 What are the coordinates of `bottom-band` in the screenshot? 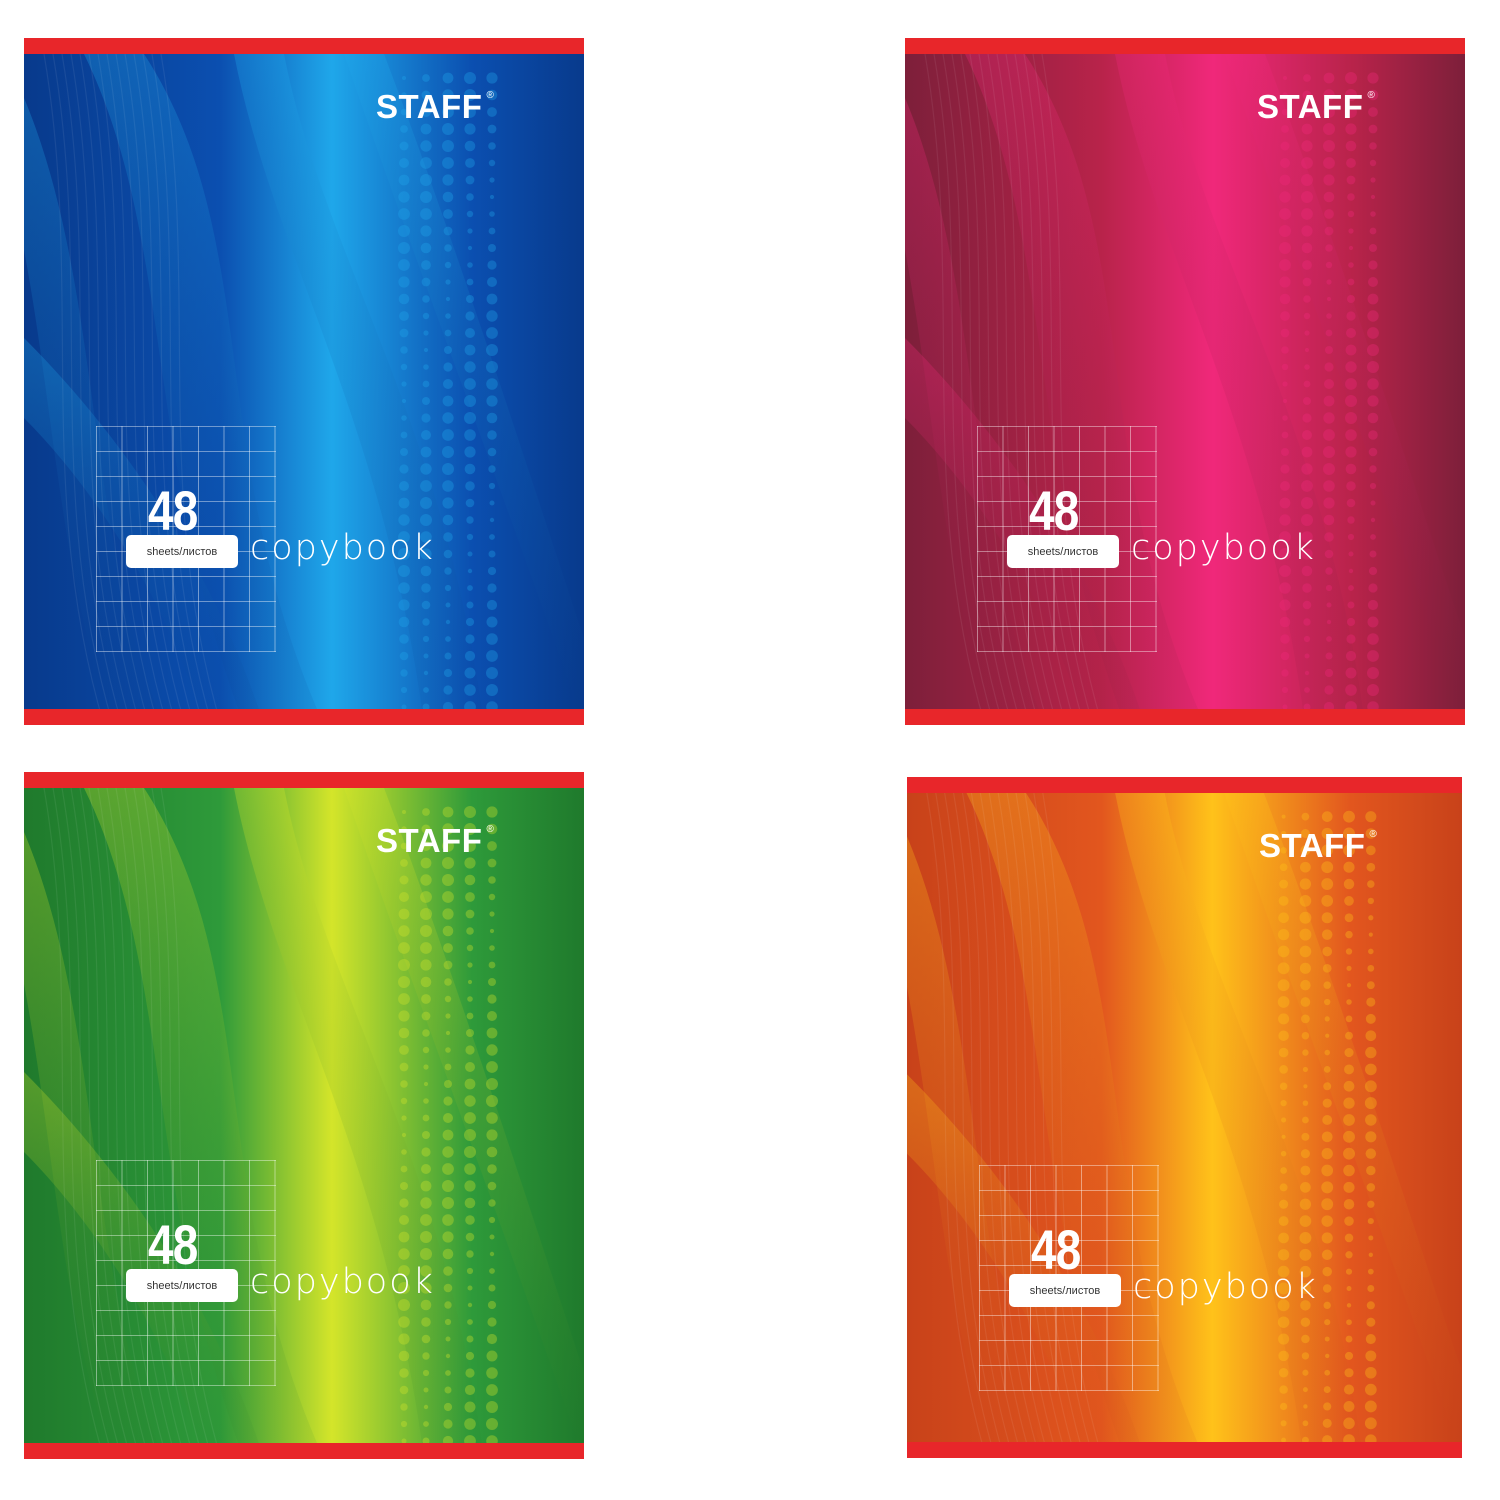 It's located at (304, 717).